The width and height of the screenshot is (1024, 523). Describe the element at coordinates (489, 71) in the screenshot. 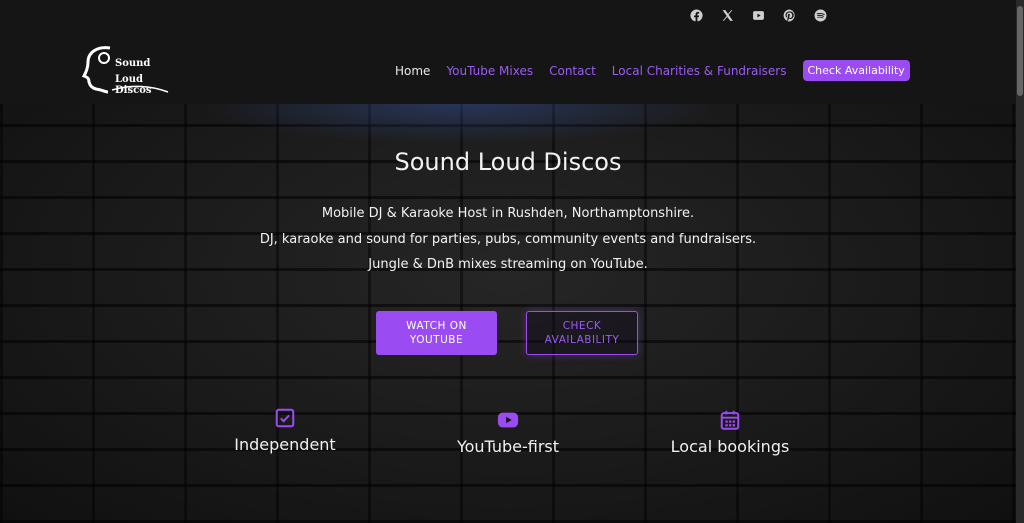

I see `nav-youtube-mixes: YouTube Mixes` at that location.